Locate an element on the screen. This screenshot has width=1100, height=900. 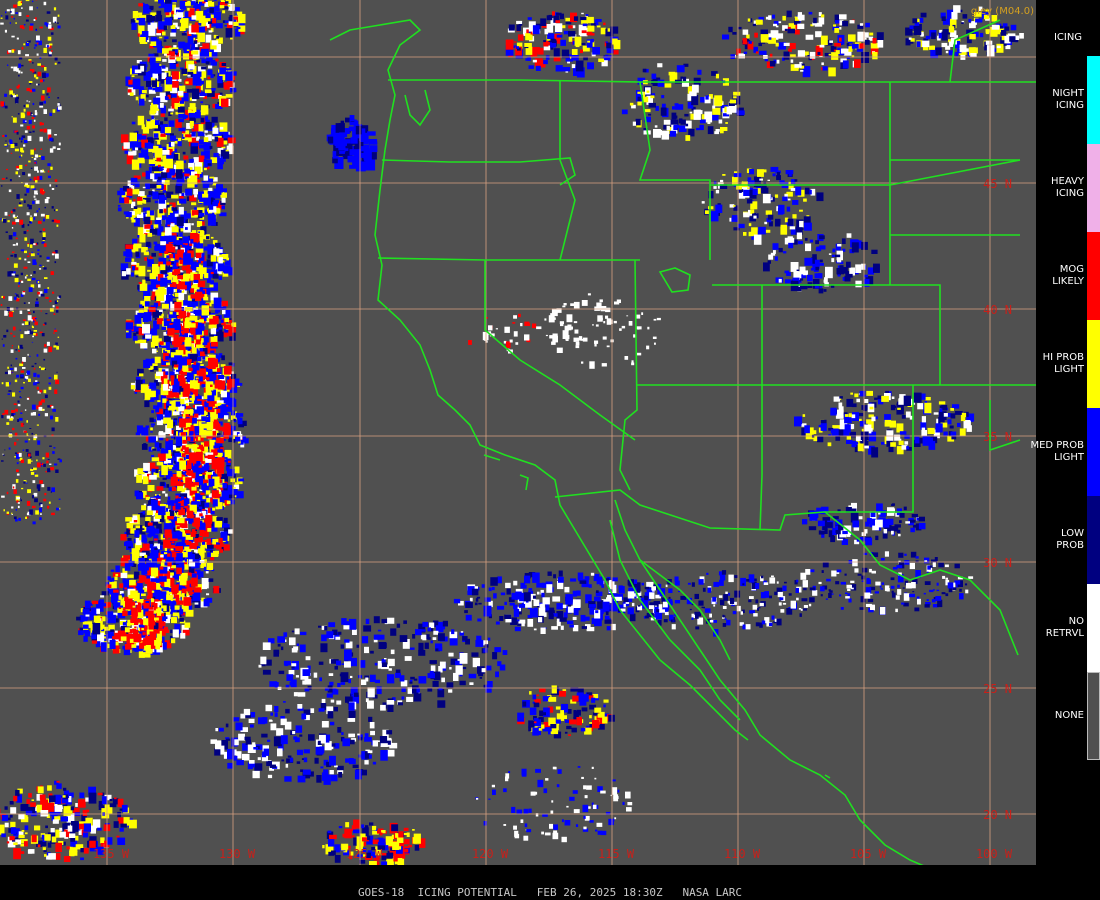
longitude-label: 120 W is located at coordinates (490, 854).